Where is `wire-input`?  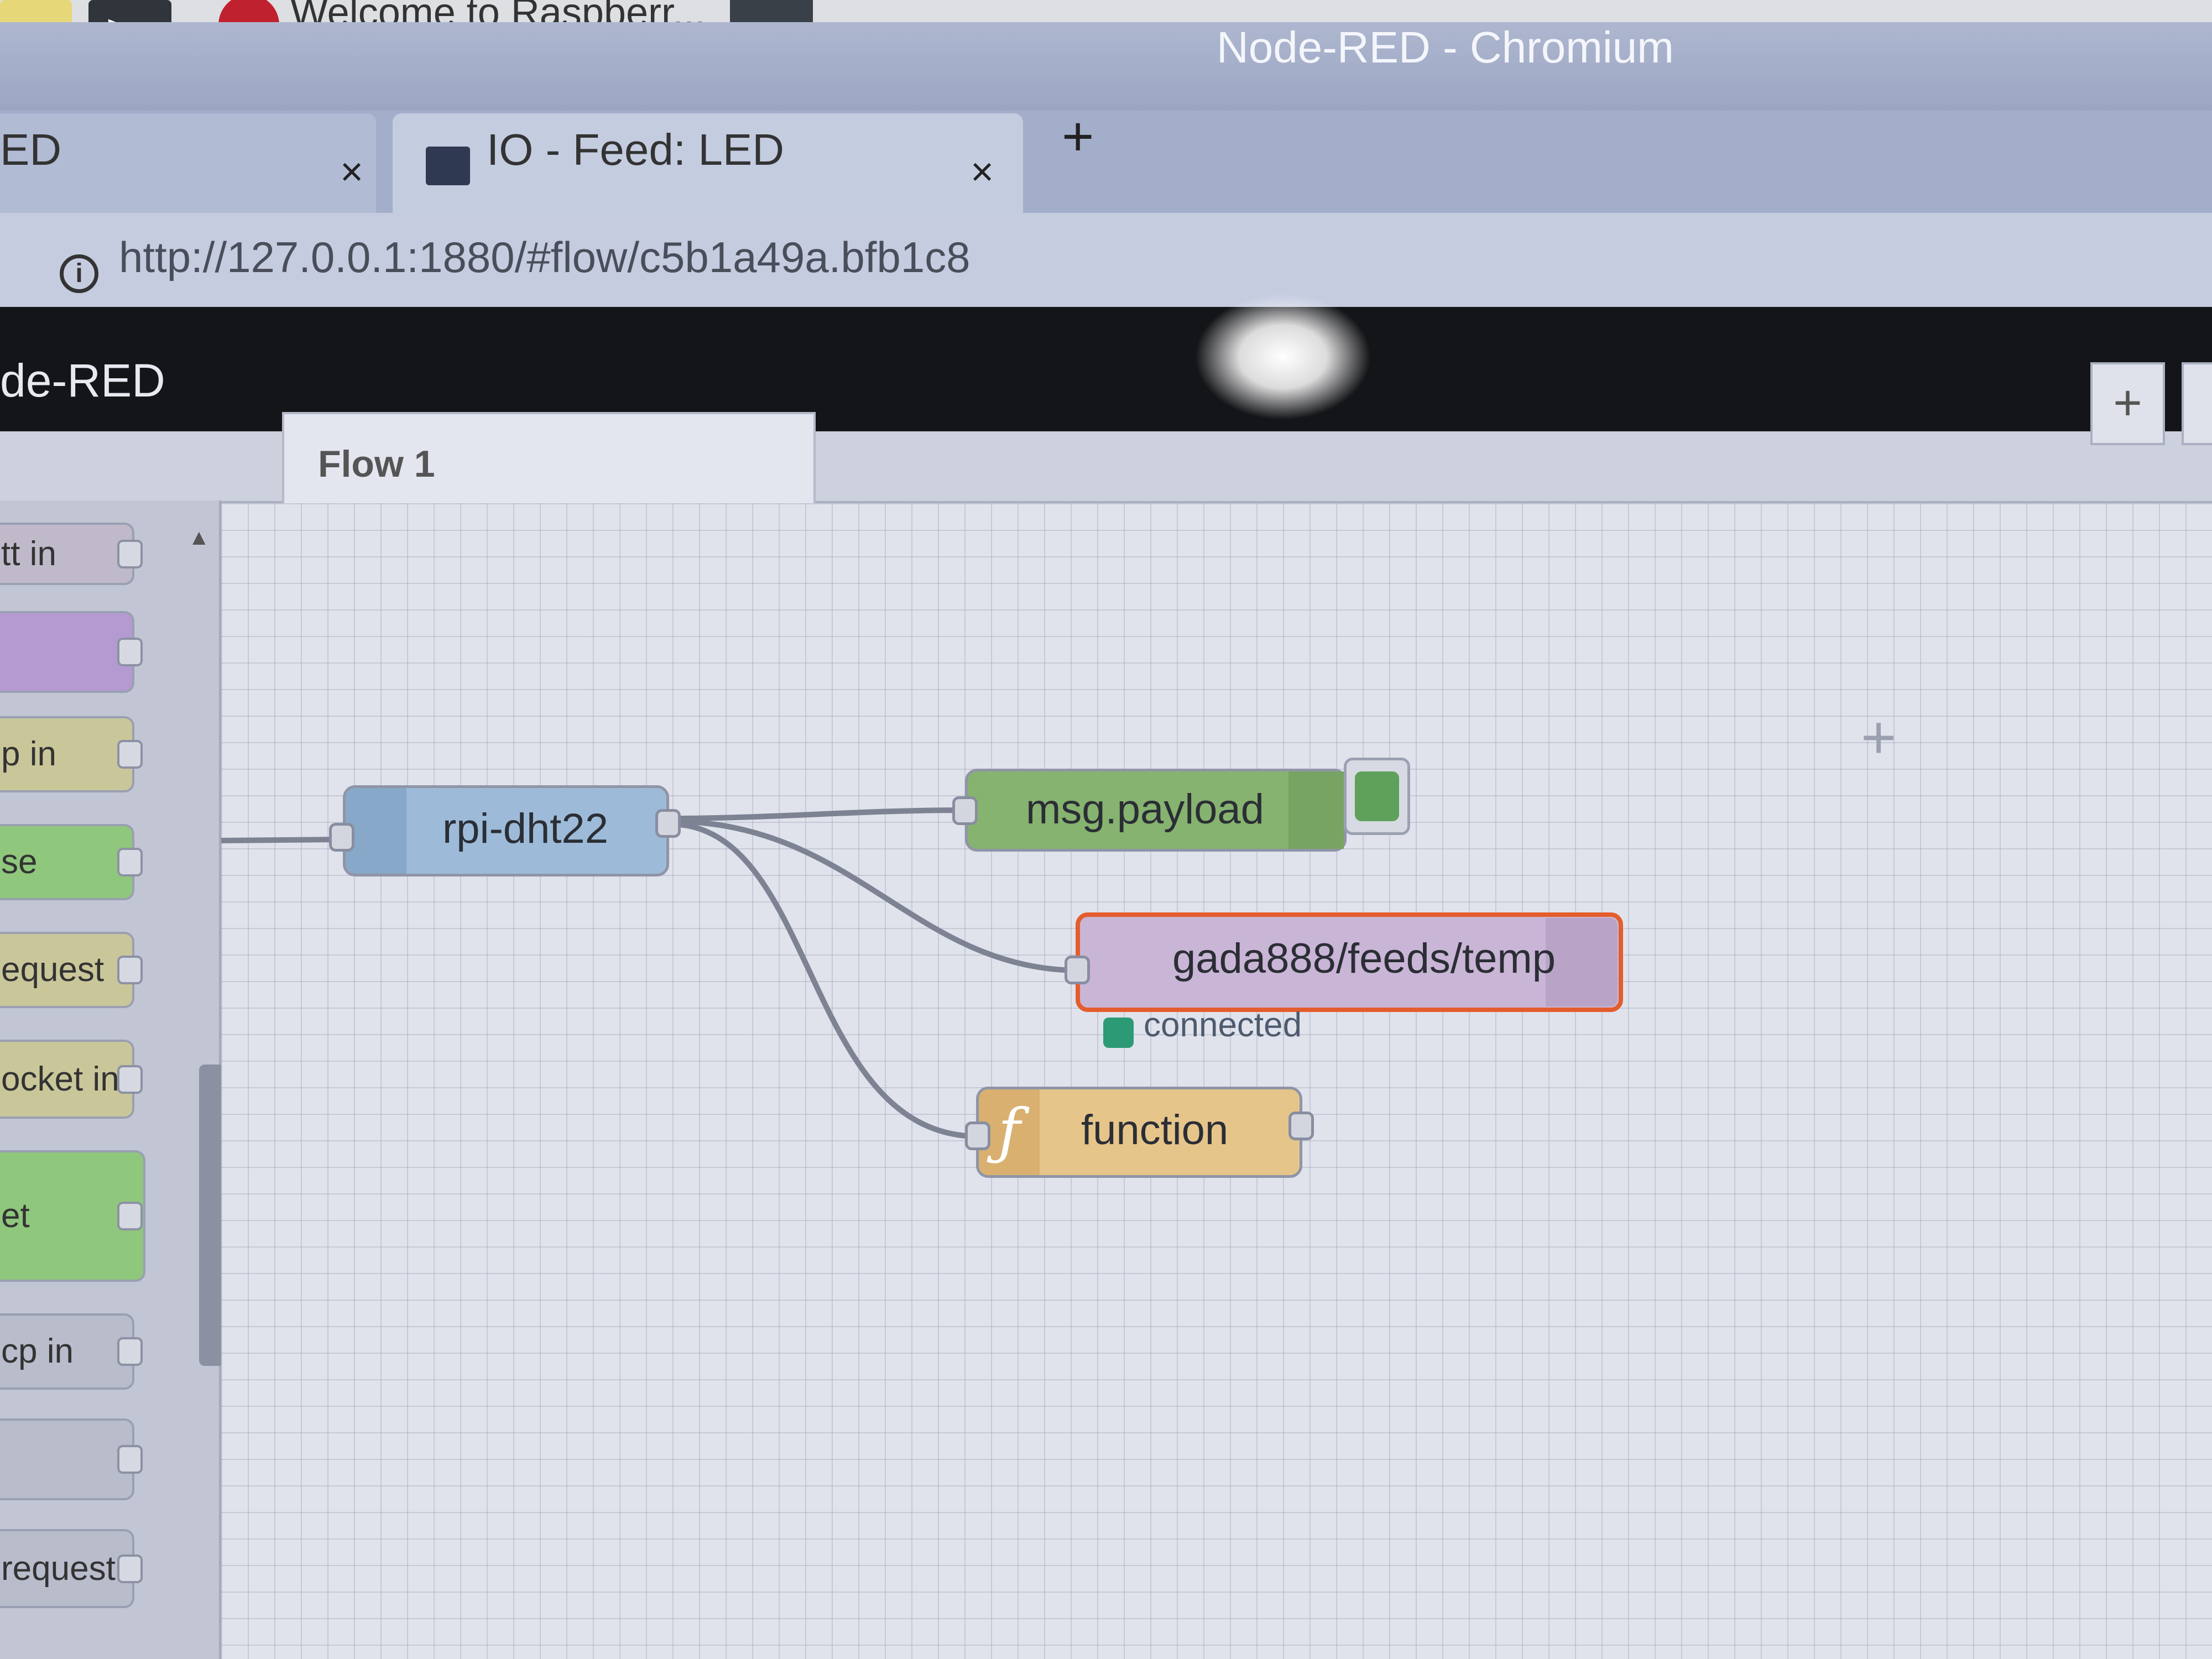
wire-input is located at coordinates (281, 840).